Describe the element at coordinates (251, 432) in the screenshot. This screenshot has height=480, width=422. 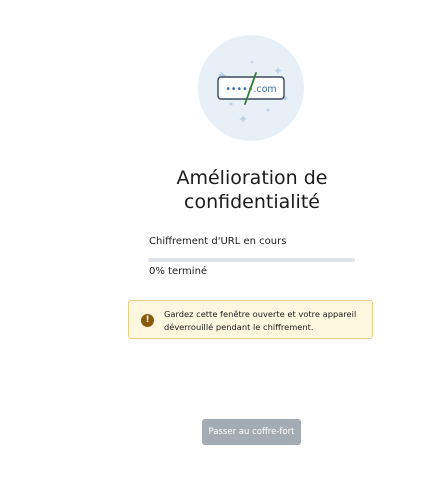
I see `go-to-vault-button: Passer au coffre-fort` at that location.